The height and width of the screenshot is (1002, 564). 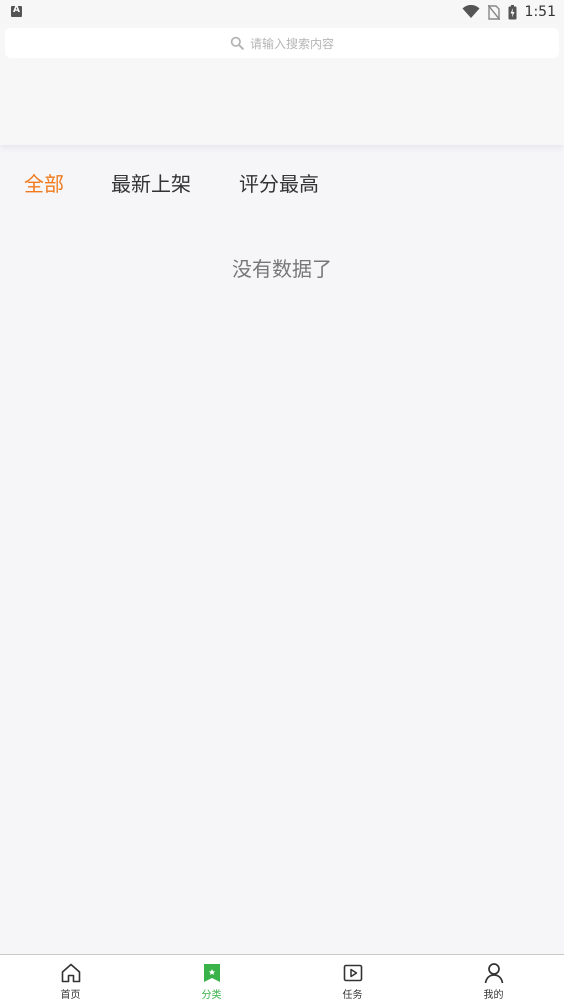 What do you see at coordinates (540, 12) in the screenshot?
I see `status-time: 1:51` at bounding box center [540, 12].